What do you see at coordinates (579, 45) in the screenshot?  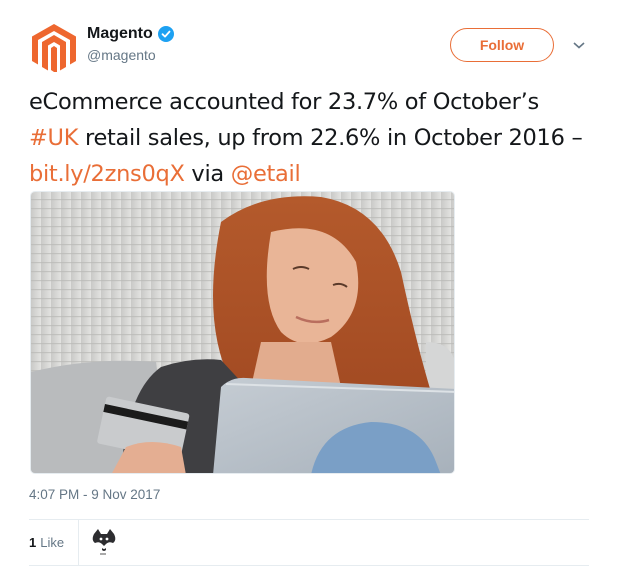 I see `chevron-down-icon` at bounding box center [579, 45].